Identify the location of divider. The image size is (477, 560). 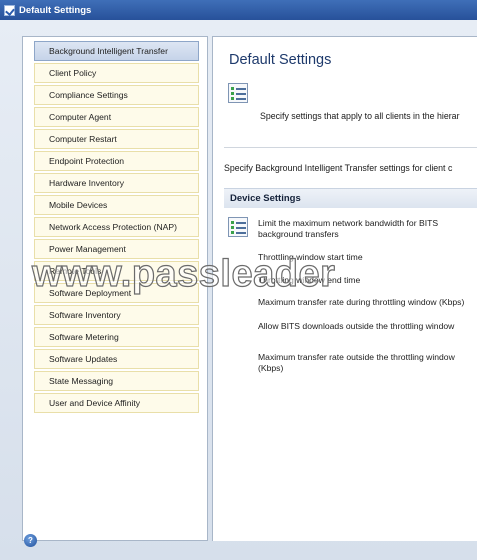
(350, 147).